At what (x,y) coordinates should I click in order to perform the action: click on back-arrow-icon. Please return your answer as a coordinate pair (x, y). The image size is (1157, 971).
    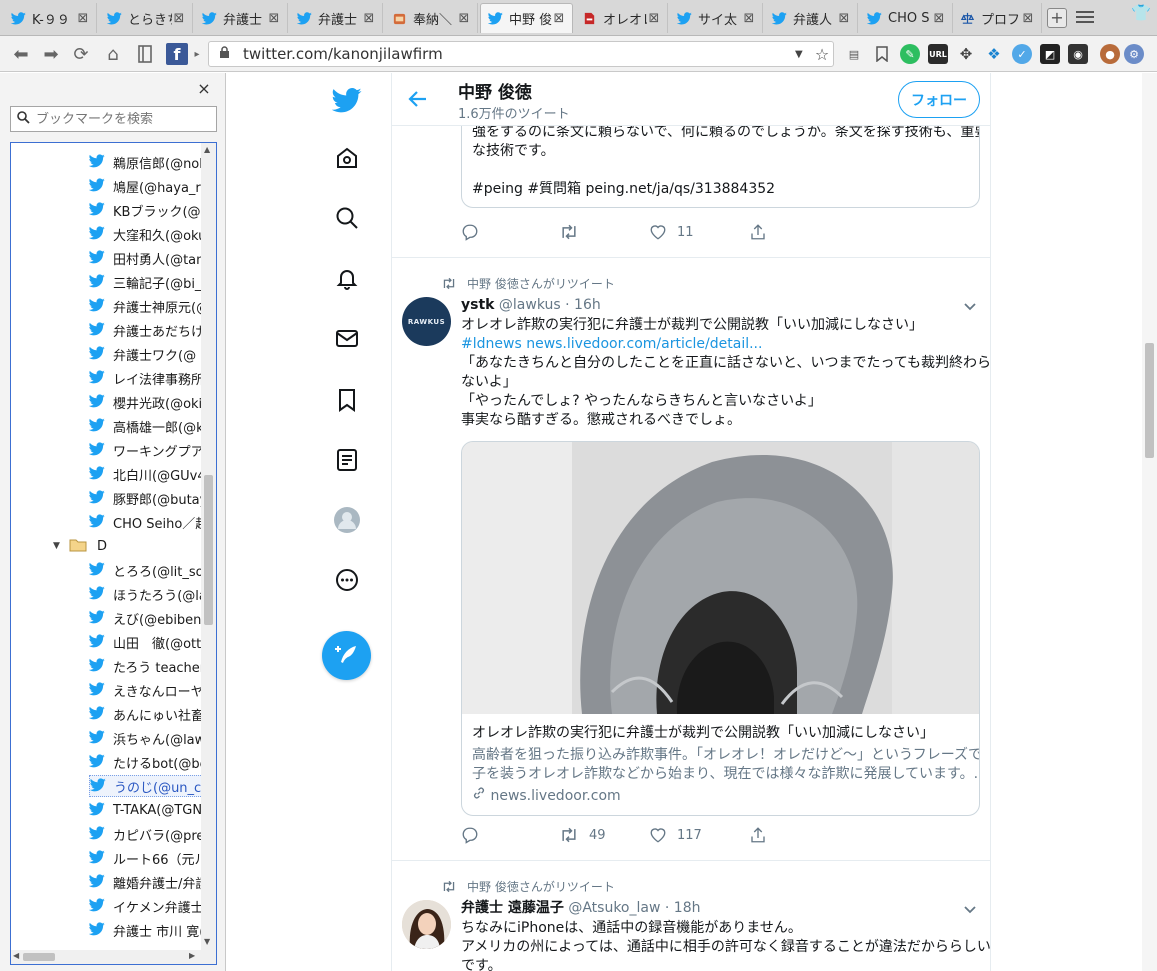
    Looking at the image, I should click on (418, 99).